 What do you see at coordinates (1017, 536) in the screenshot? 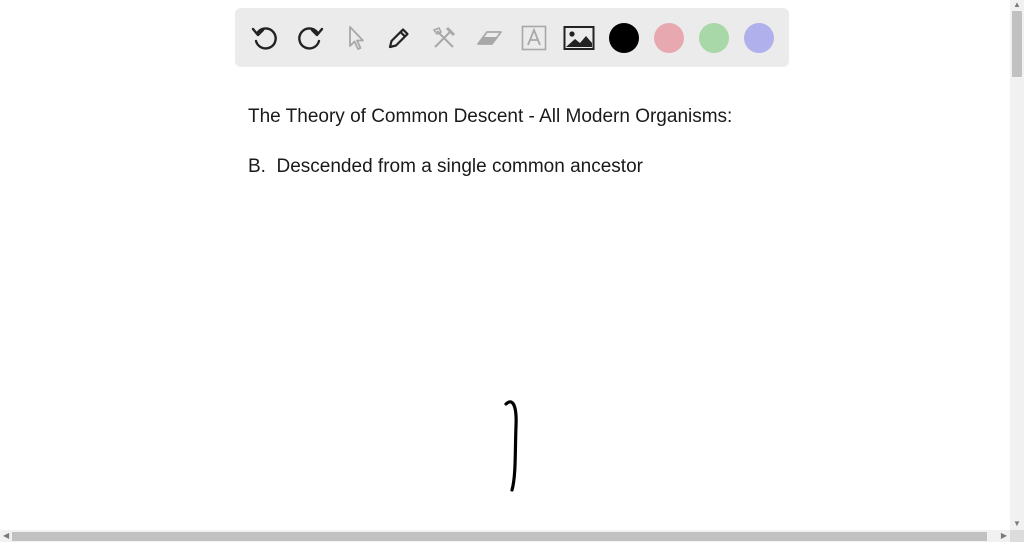
I see `scrollbar-corner` at bounding box center [1017, 536].